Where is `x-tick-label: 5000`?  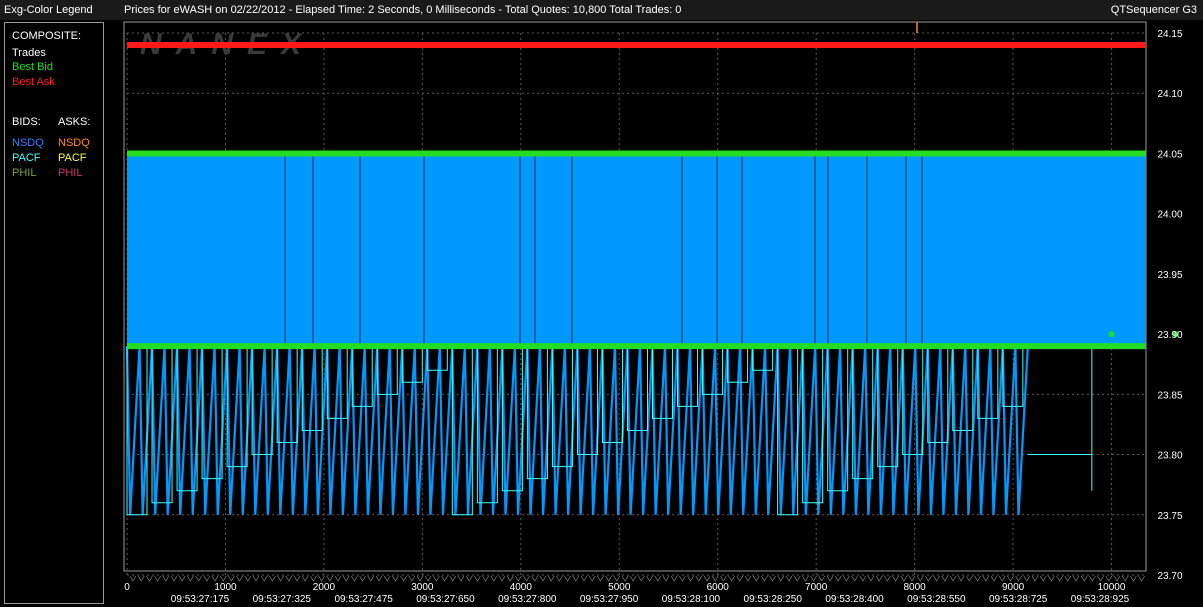
x-tick-label: 5000 is located at coordinates (619, 587).